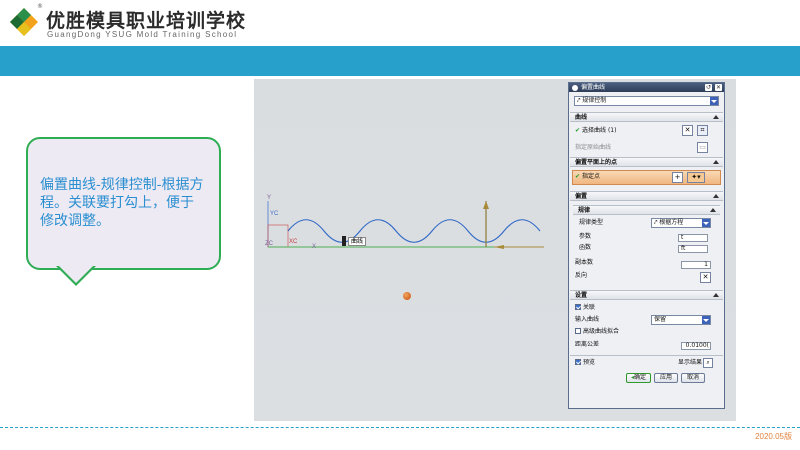  What do you see at coordinates (646, 87) in the screenshot?
I see `dialog-titlebar: 偏置曲线 ↺ ✕` at bounding box center [646, 87].